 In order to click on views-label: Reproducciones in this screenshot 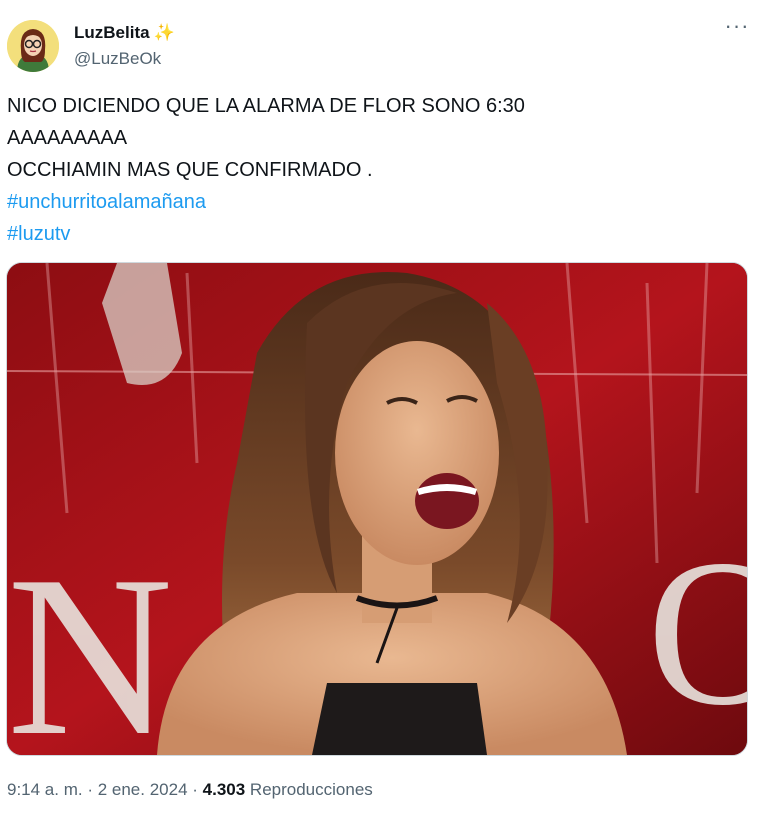, I will do `click(311, 789)`.